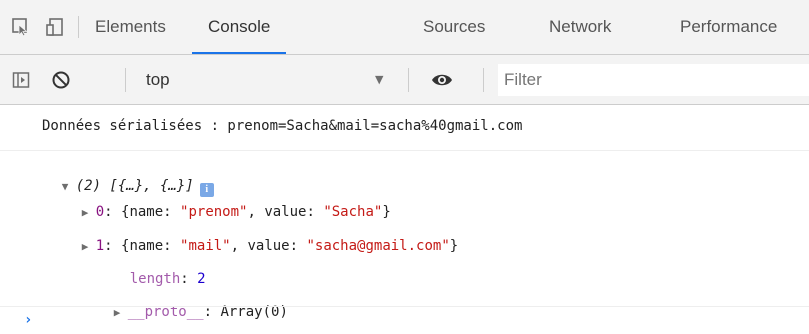  I want to click on array-summary-row: ▼ (2) [{…}, {…}] i, so click(121, 176).